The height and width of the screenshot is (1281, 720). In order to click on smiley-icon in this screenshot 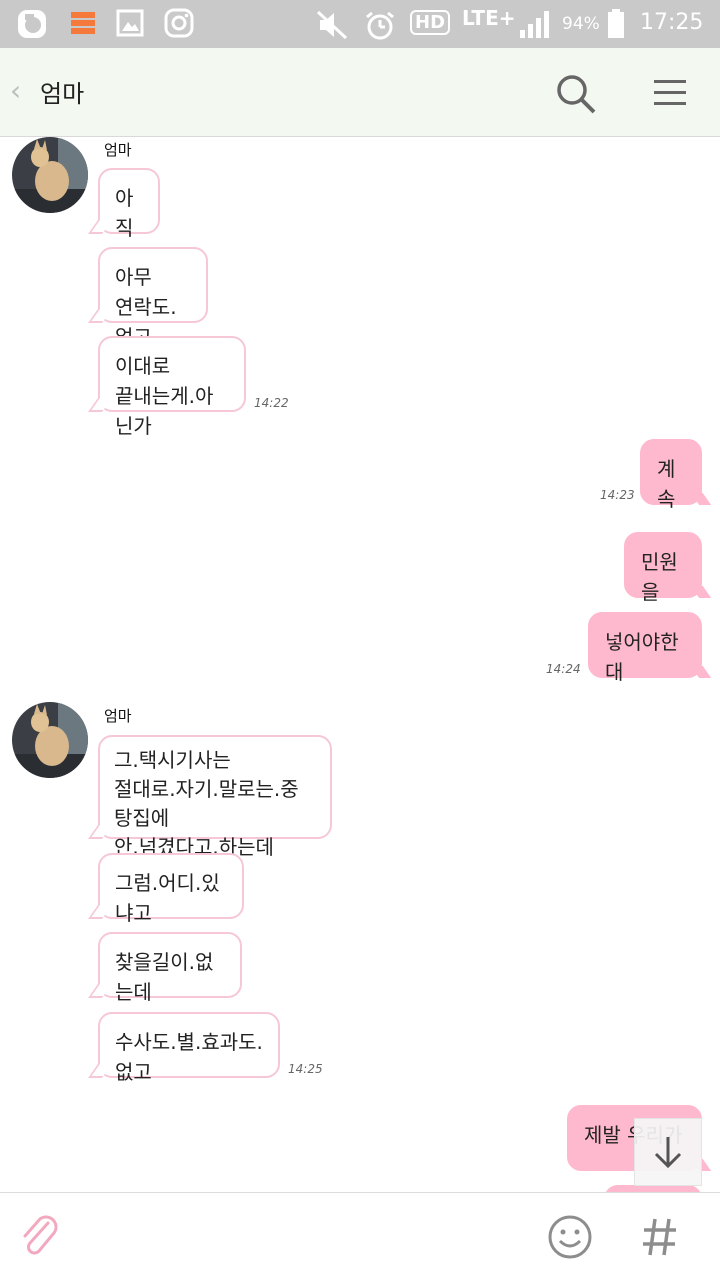, I will do `click(570, 1239)`.